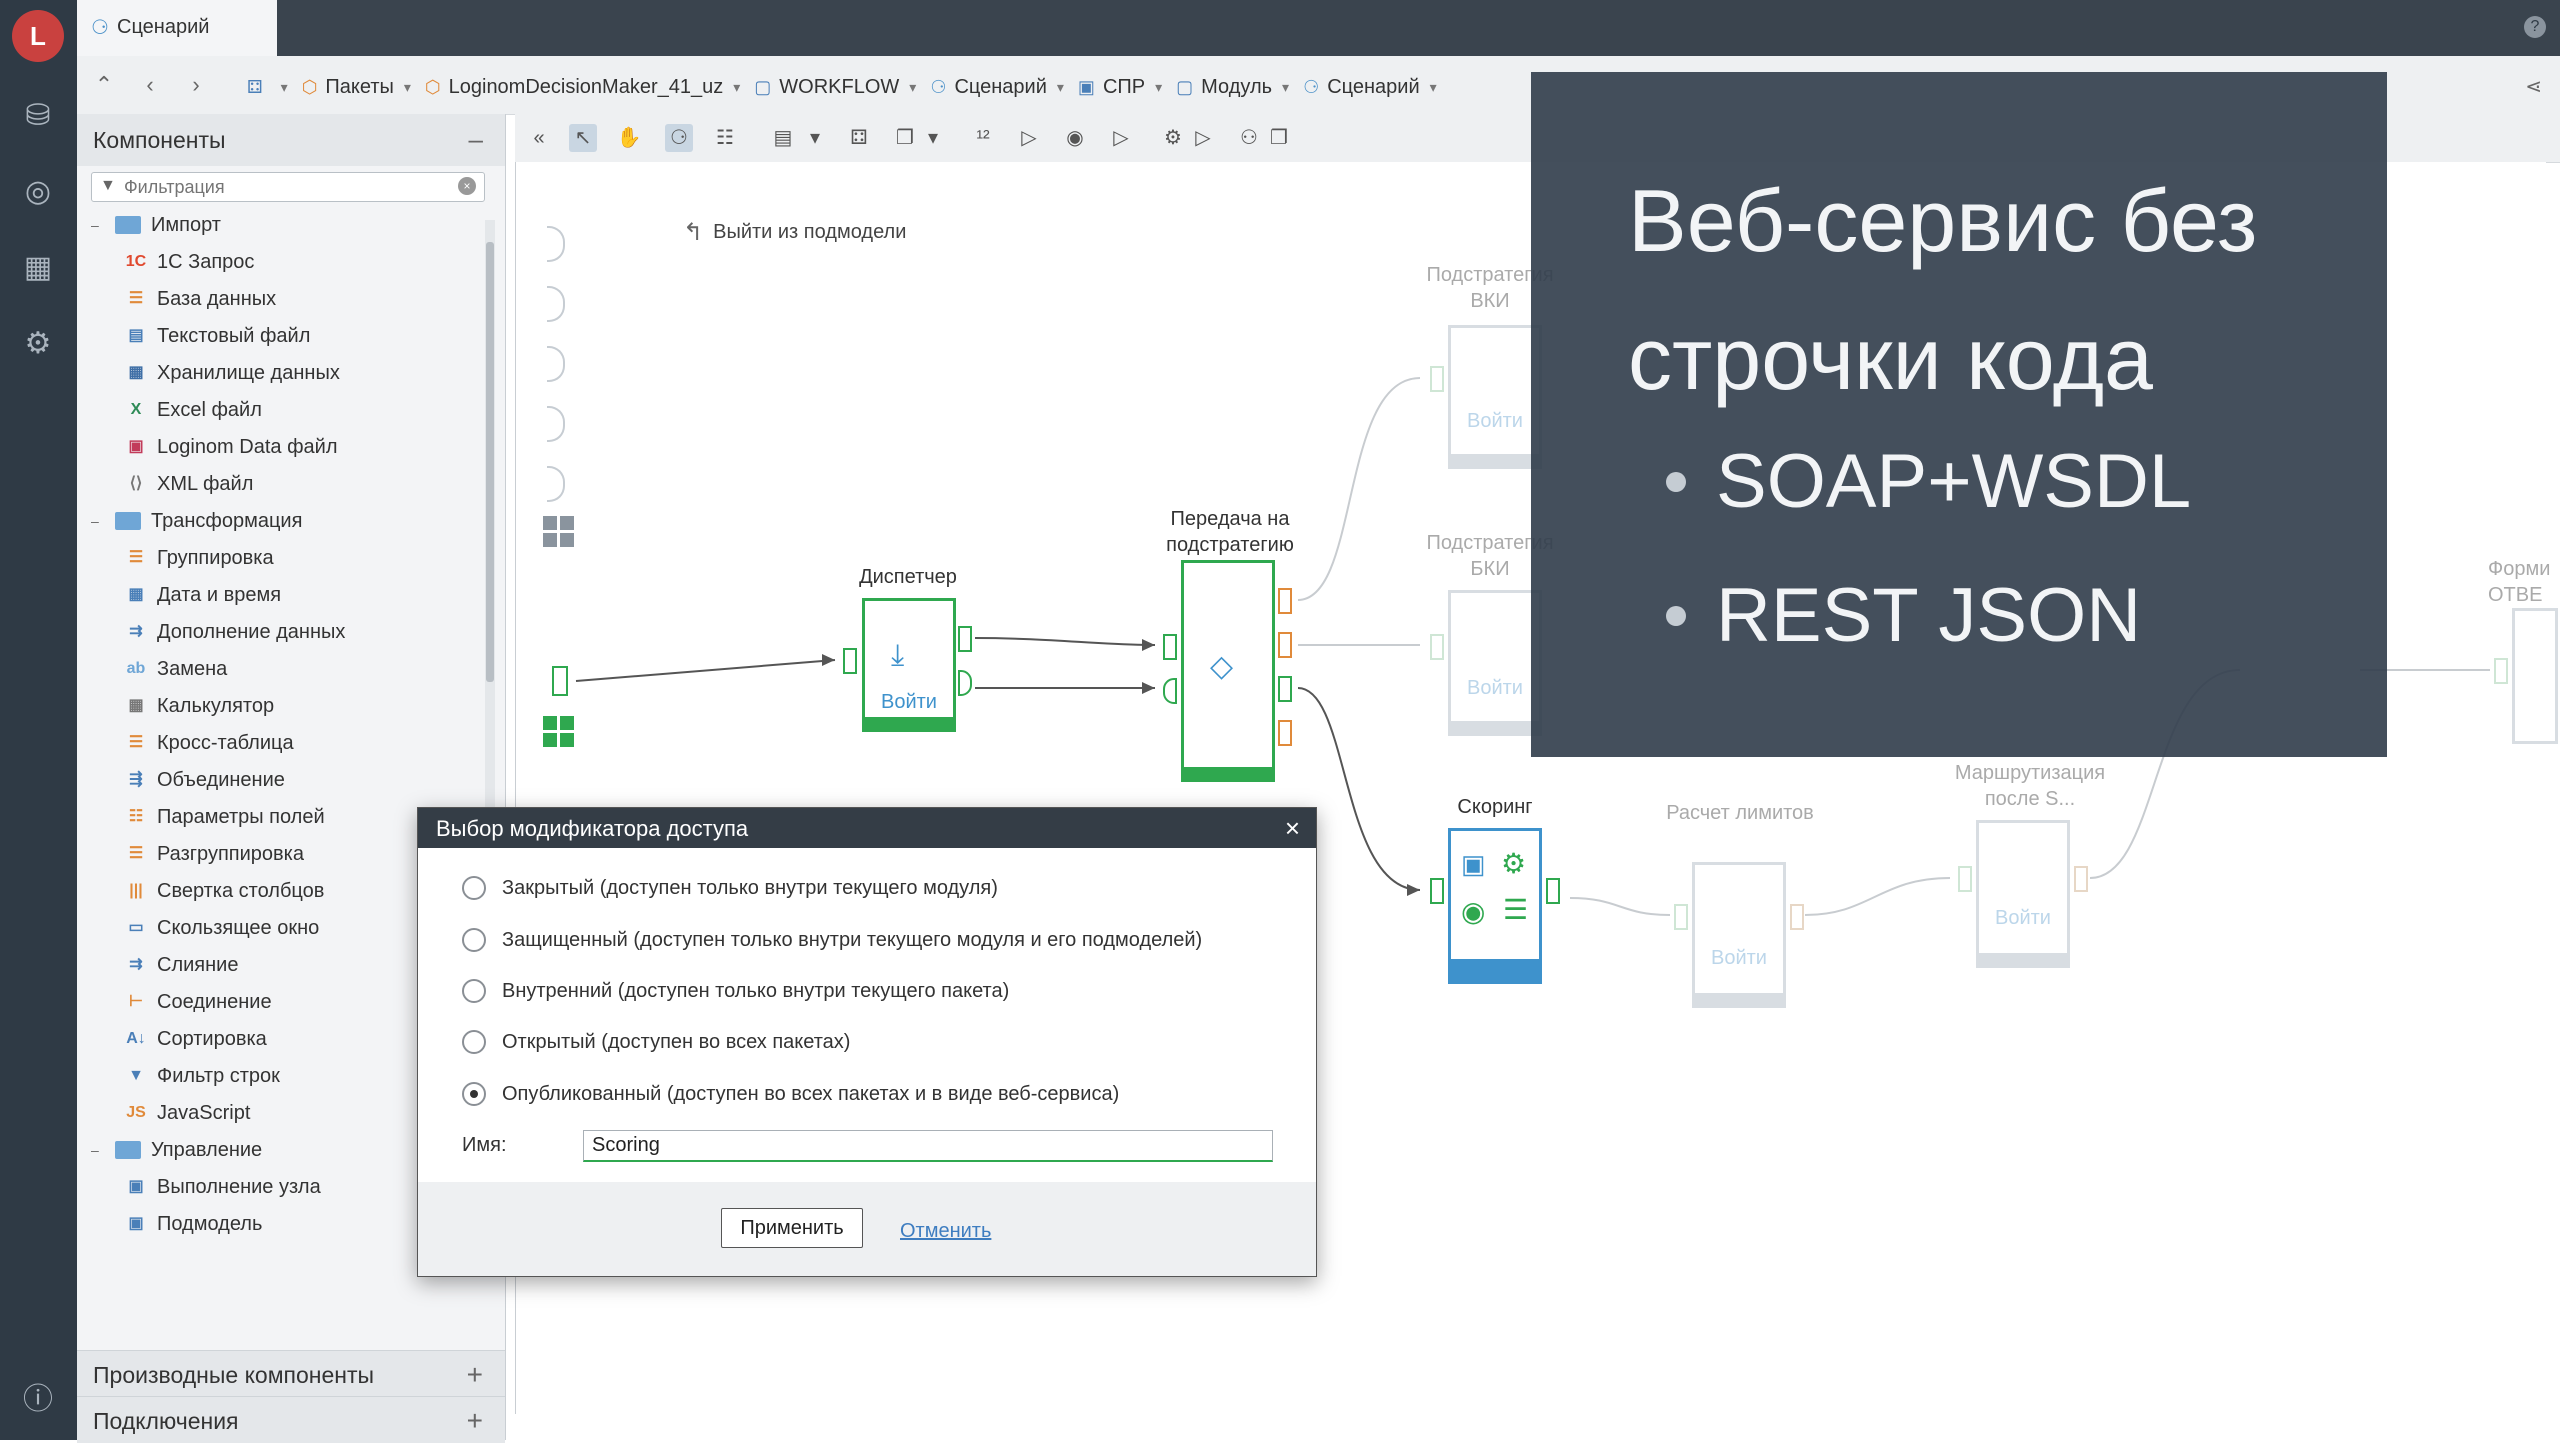  What do you see at coordinates (859, 138) in the screenshot?
I see `group-nodes-icon: ⚃` at bounding box center [859, 138].